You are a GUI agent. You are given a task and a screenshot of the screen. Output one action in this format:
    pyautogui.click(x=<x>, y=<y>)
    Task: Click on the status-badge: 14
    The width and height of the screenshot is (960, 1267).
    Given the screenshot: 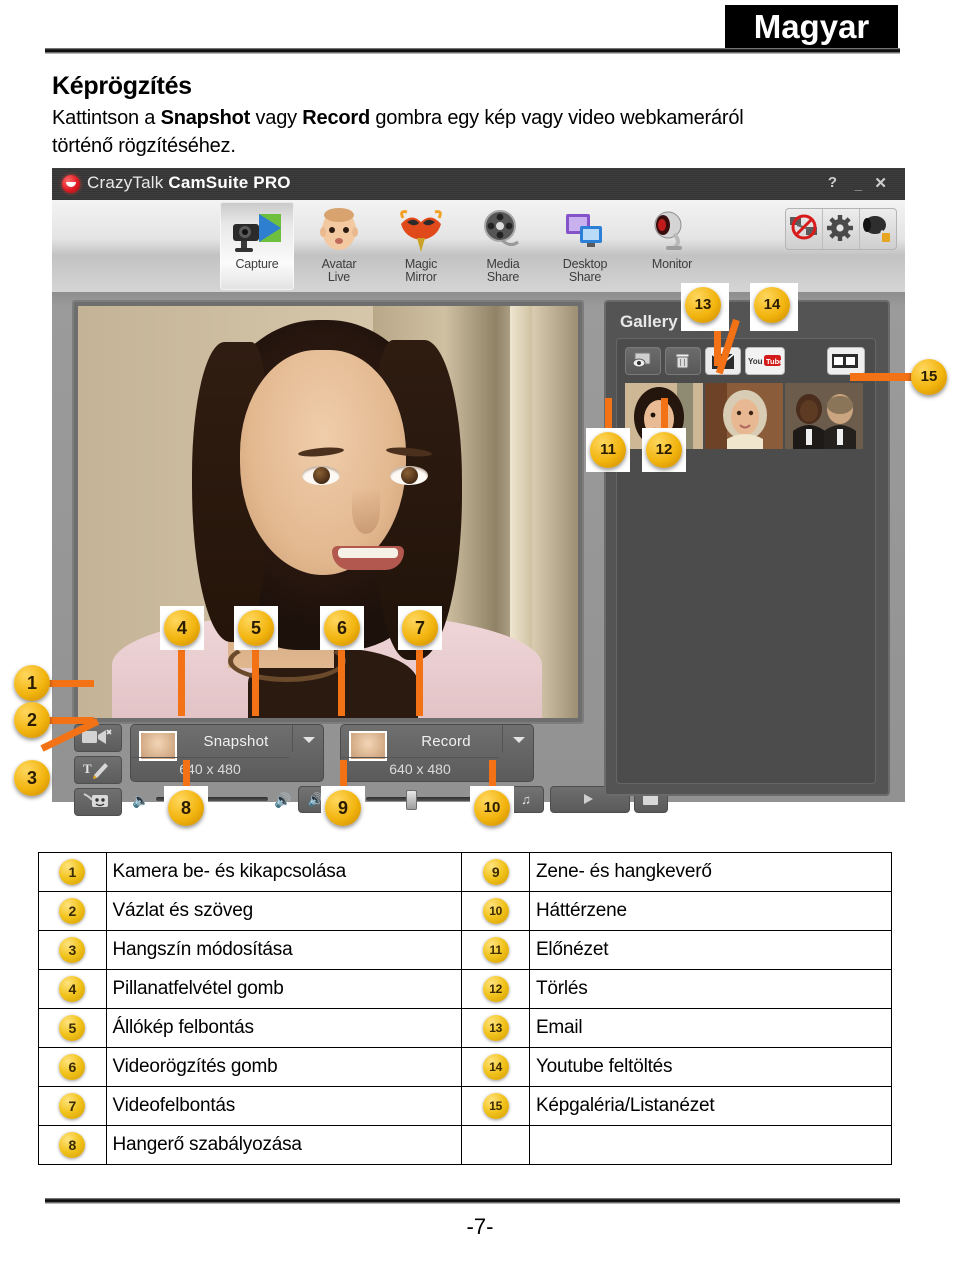 What is the action you would take?
    pyautogui.click(x=495, y=1067)
    